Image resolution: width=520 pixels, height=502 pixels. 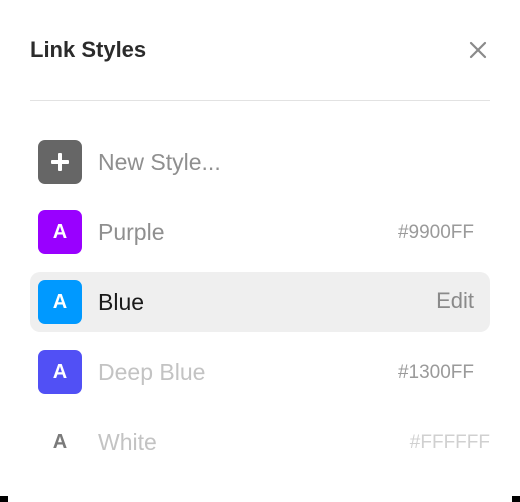 I want to click on close-icon, so click(x=478, y=50).